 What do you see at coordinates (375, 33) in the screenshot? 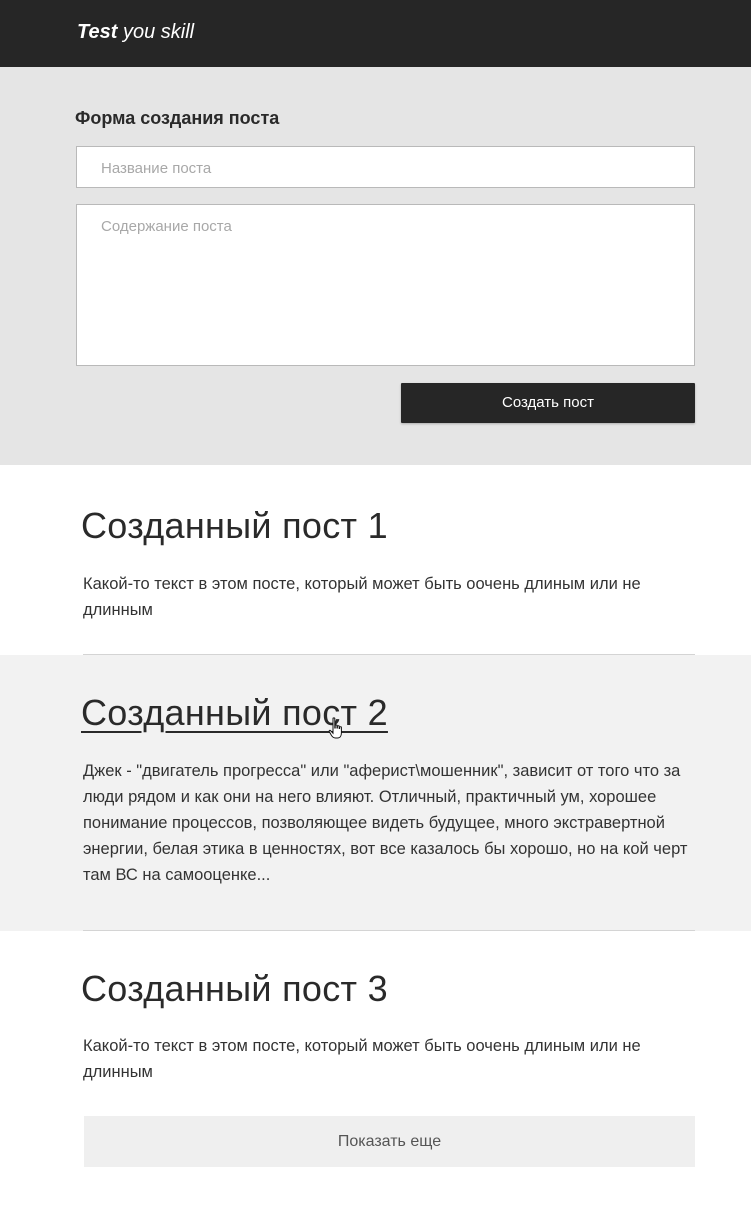
I see `top-header: Test you skill` at bounding box center [375, 33].